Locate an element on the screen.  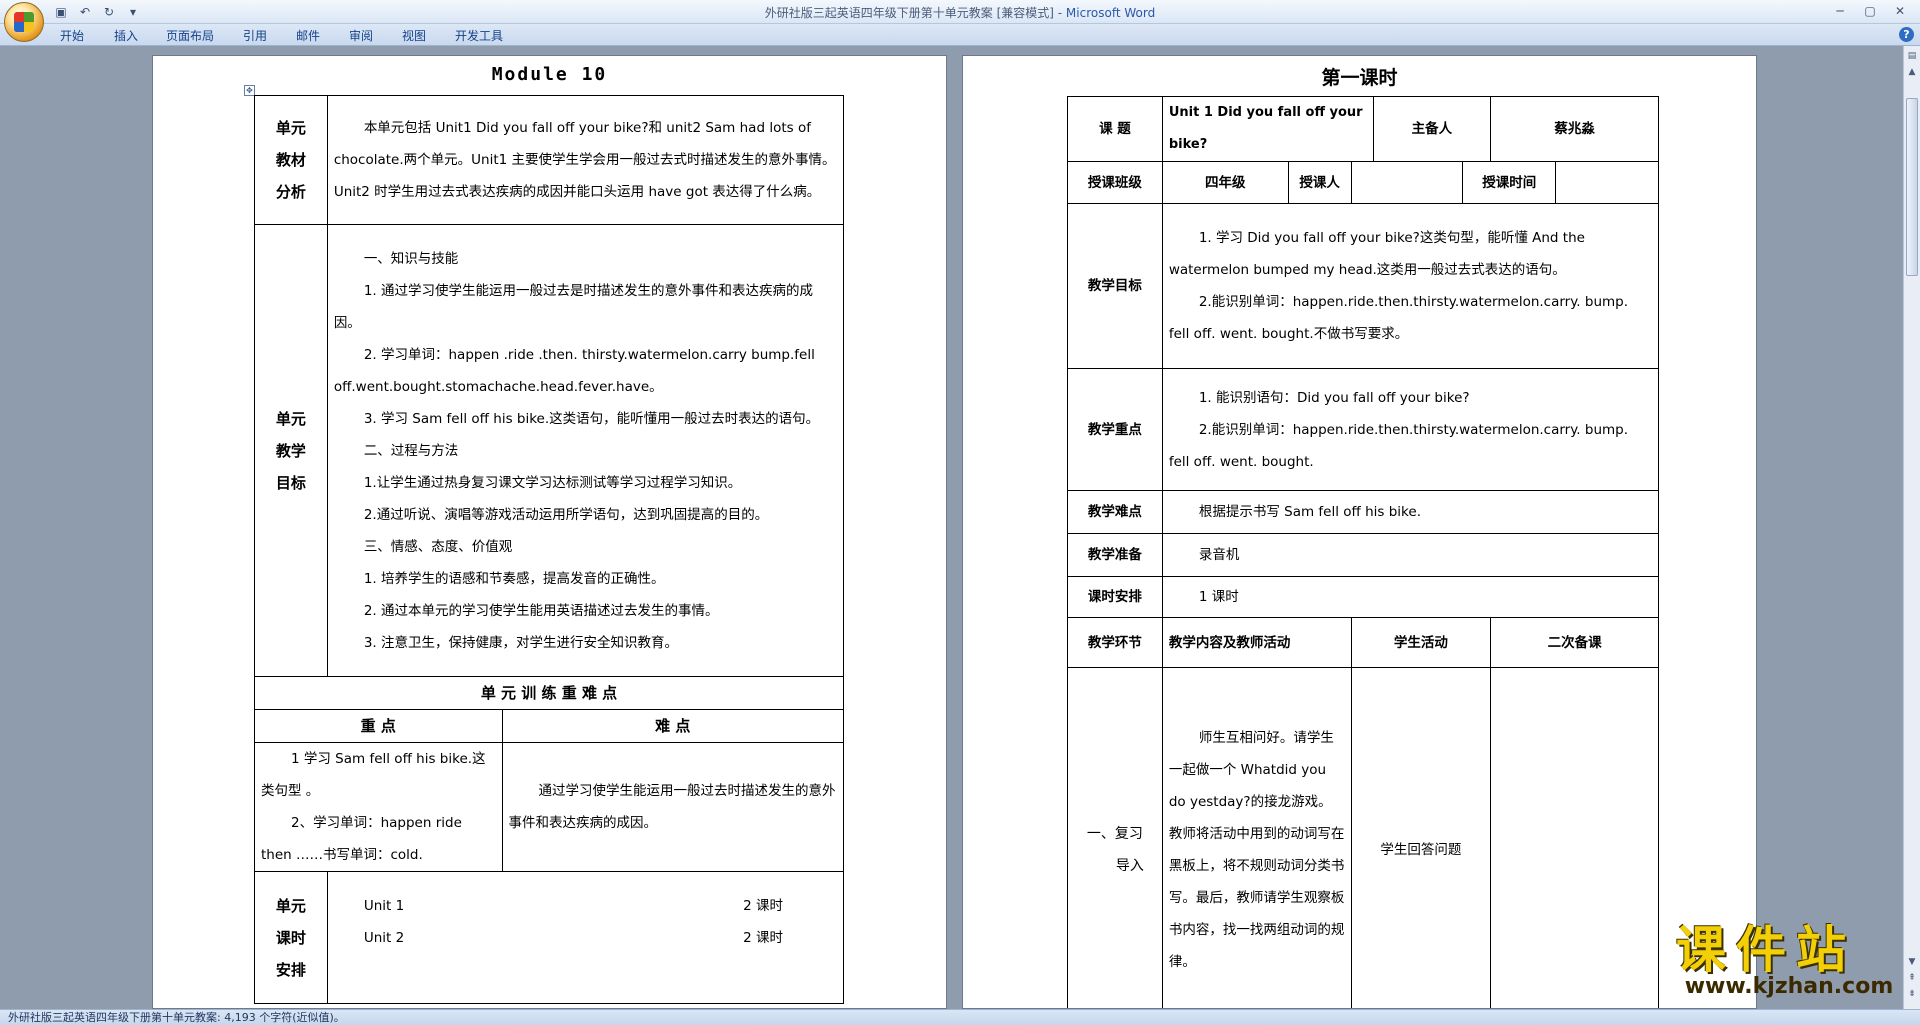
tab-insert: 插入 is located at coordinates (126, 35).